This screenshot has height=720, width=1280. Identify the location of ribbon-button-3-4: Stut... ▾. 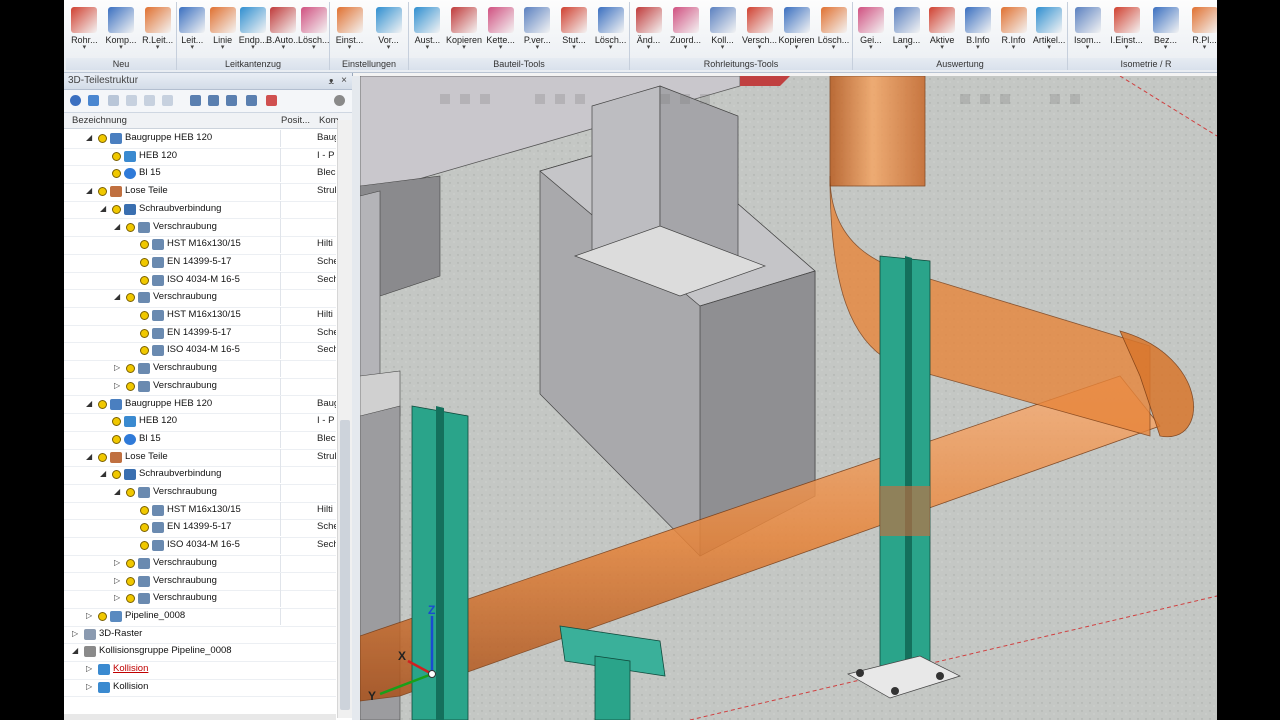
(574, 30).